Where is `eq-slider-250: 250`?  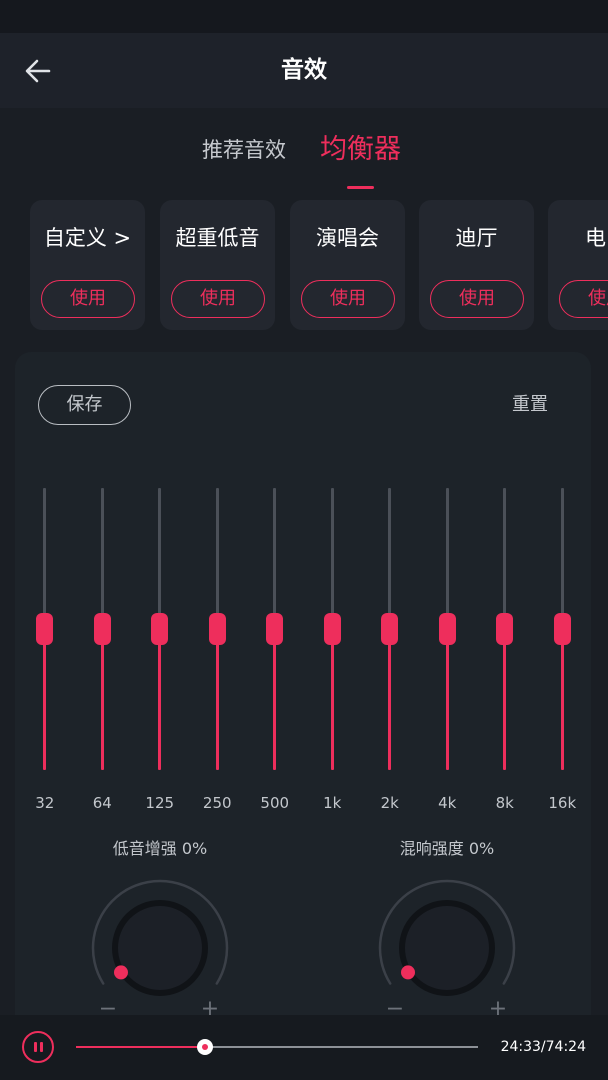
eq-slider-250: 250 is located at coordinates (218, 653).